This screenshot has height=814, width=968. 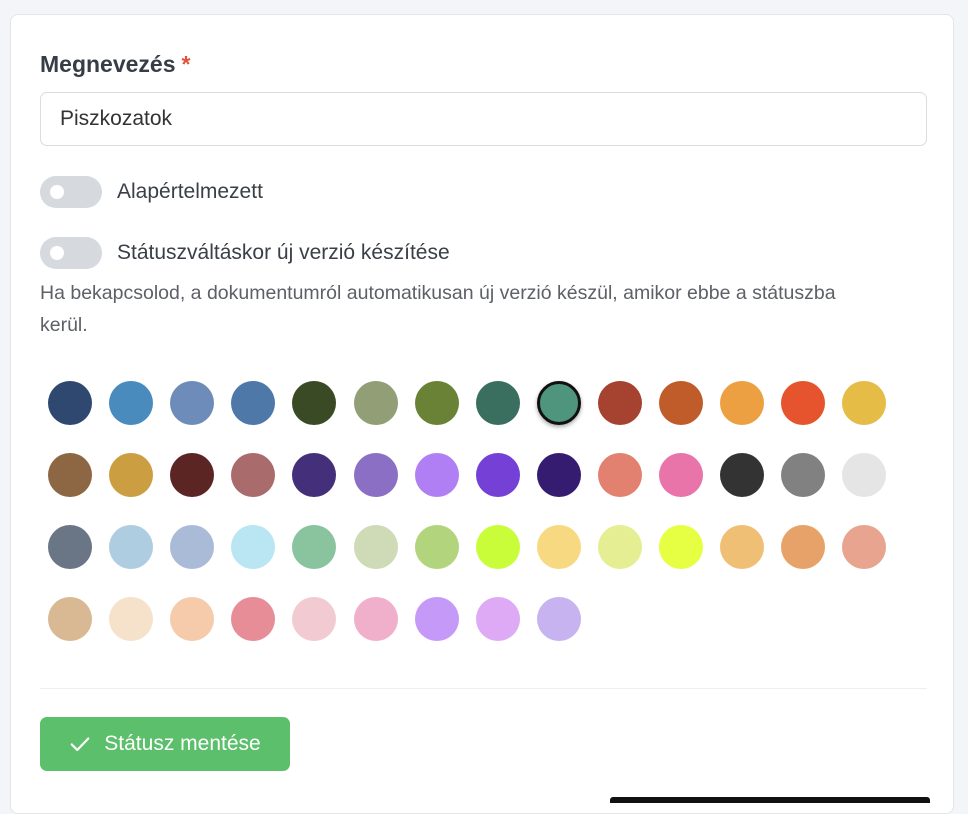 I want to click on default-toggle, so click(x=71, y=192).